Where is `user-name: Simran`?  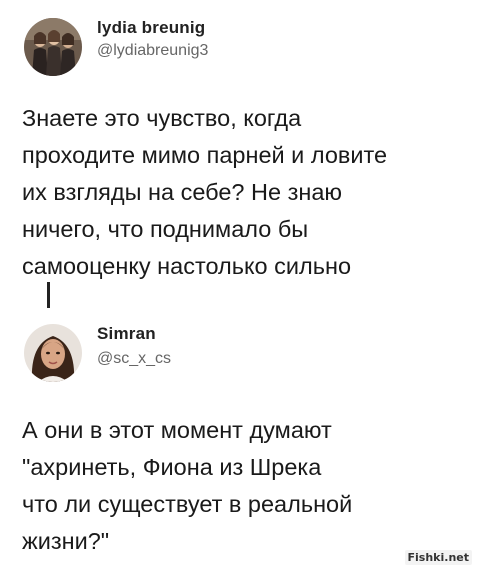 user-name: Simran is located at coordinates (126, 334).